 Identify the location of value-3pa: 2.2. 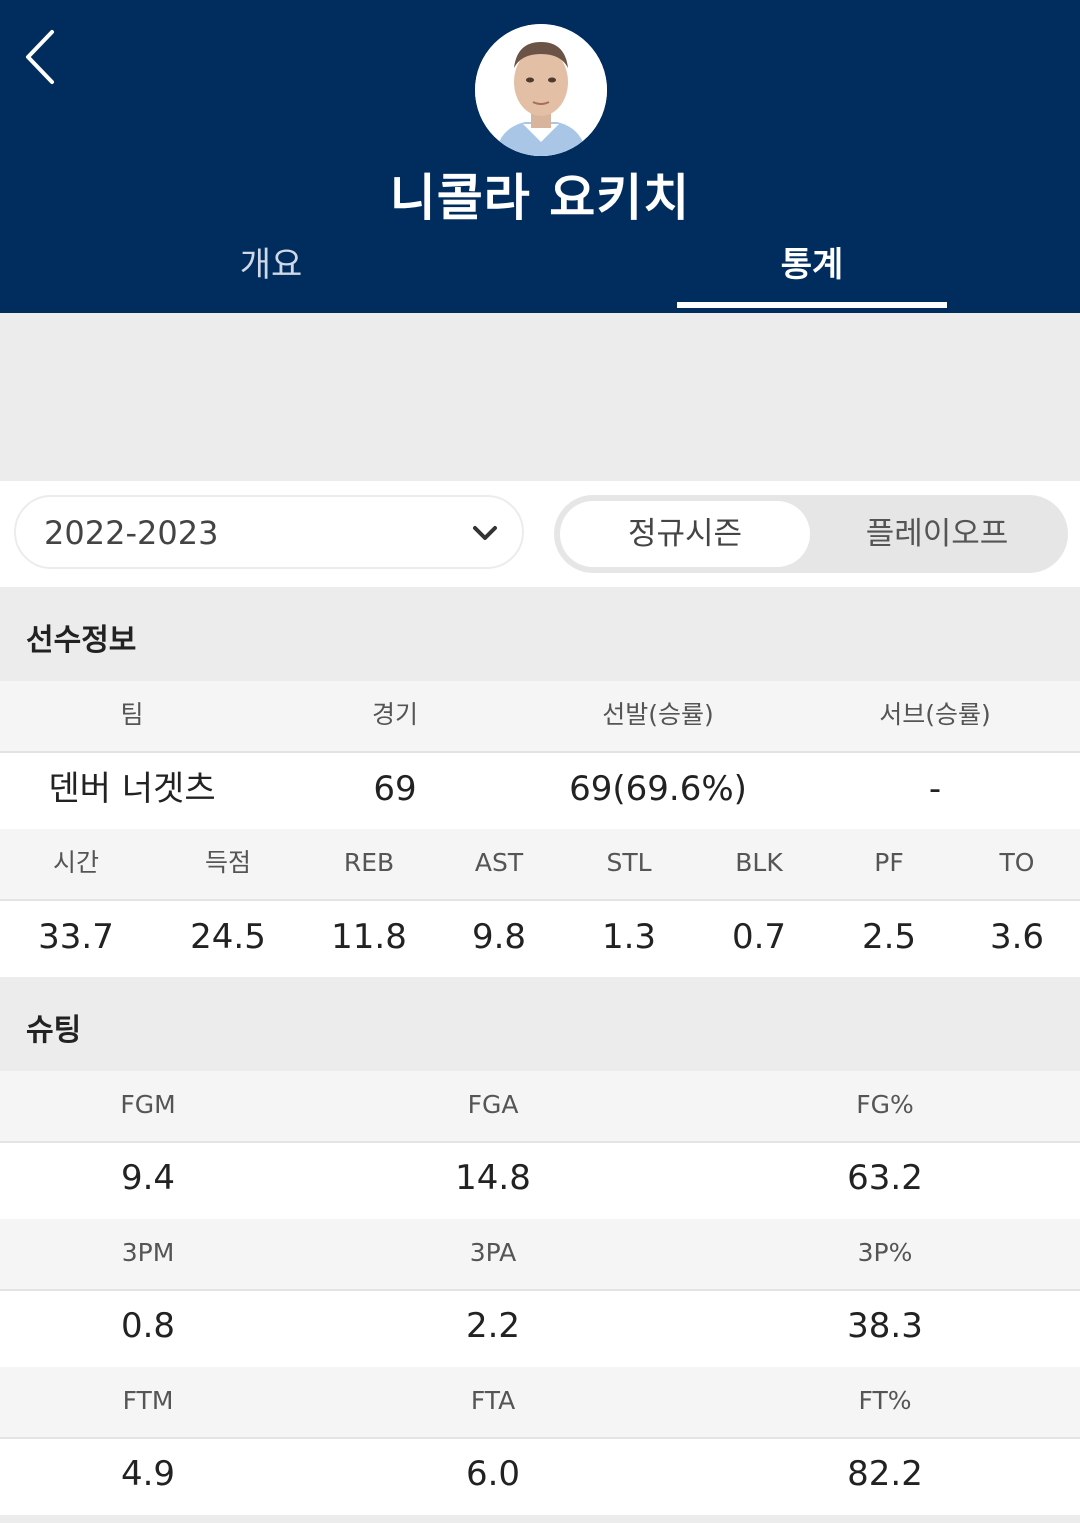
(493, 1326).